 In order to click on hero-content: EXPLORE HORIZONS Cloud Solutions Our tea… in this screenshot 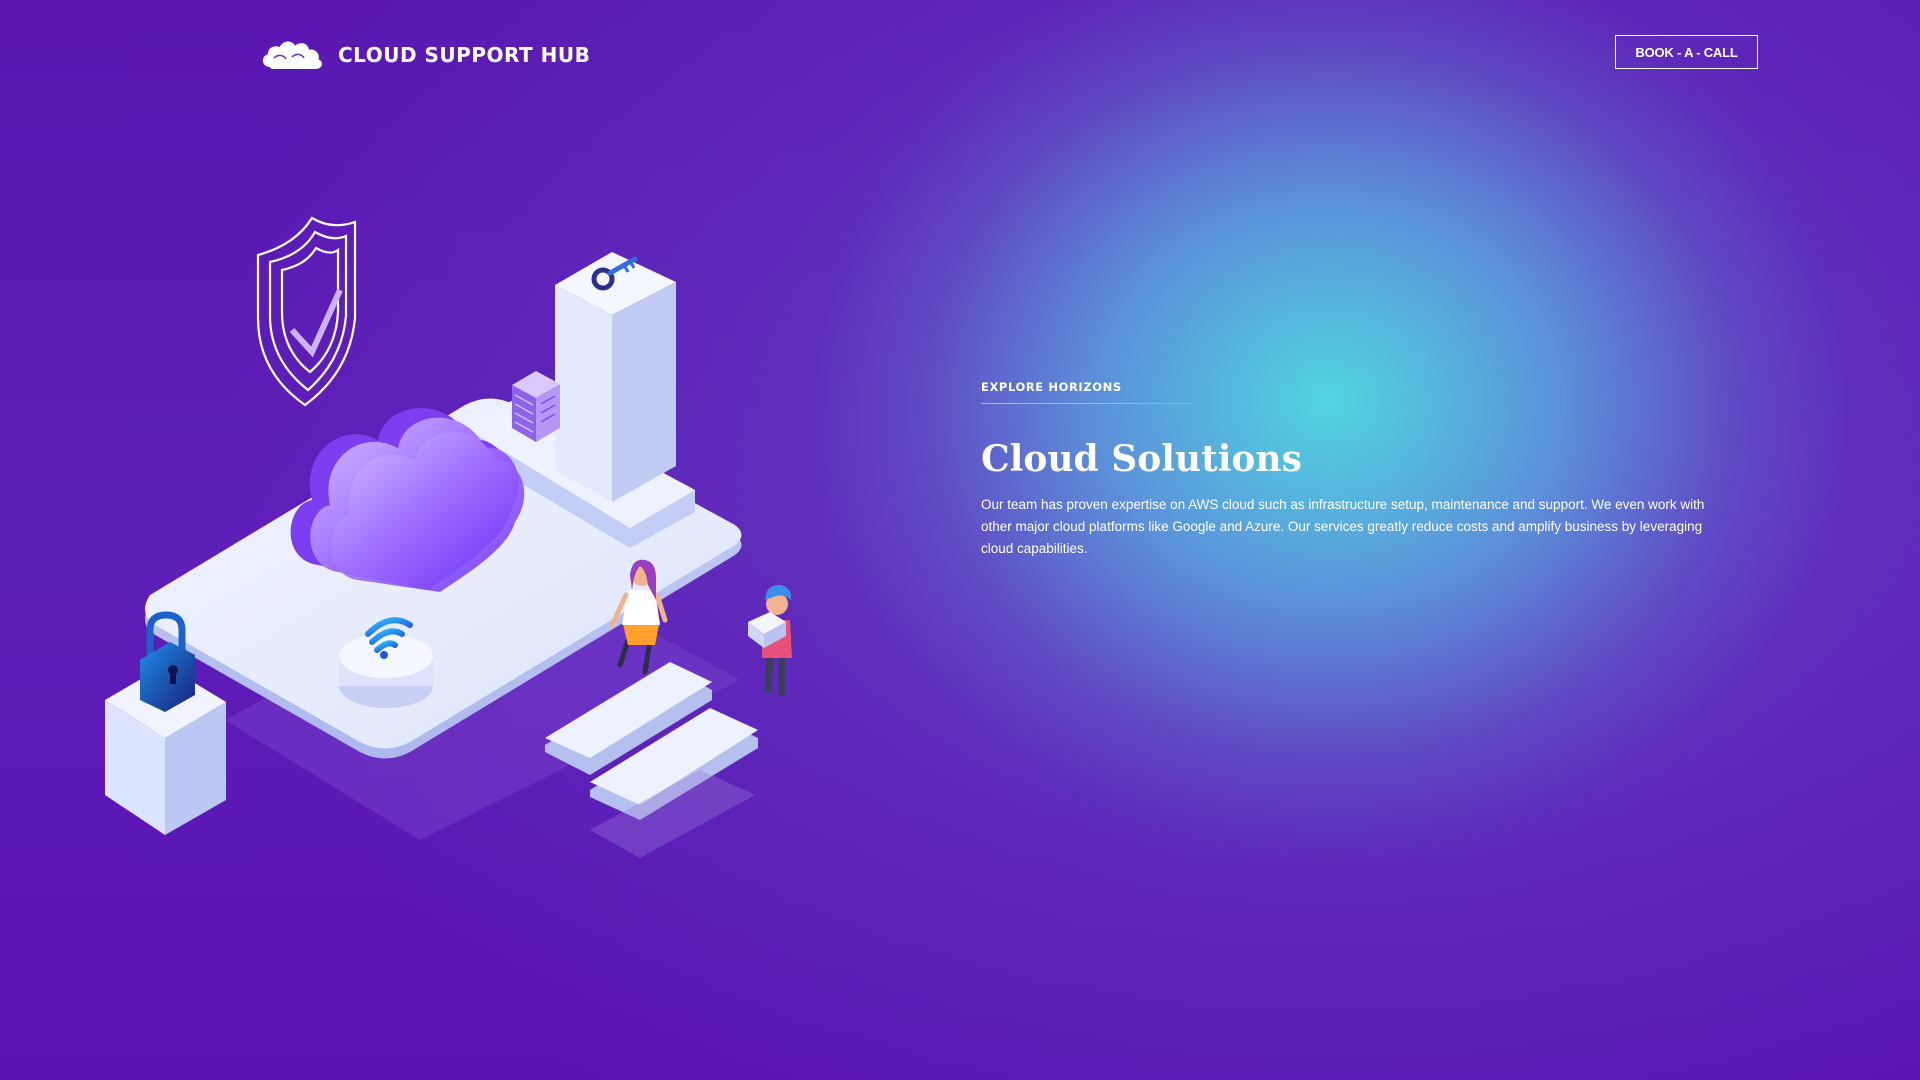, I will do `click(1351, 470)`.